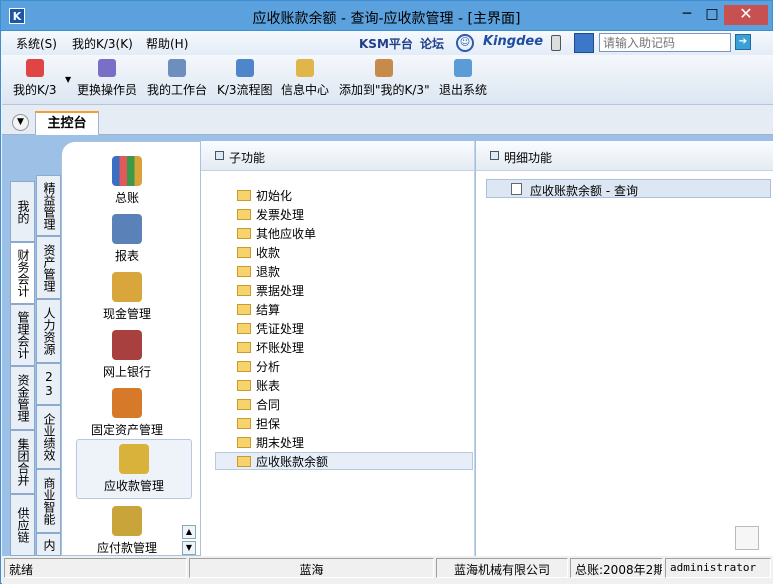  I want to click on detail-item: 应收账款余额 - 查询, so click(628, 188).